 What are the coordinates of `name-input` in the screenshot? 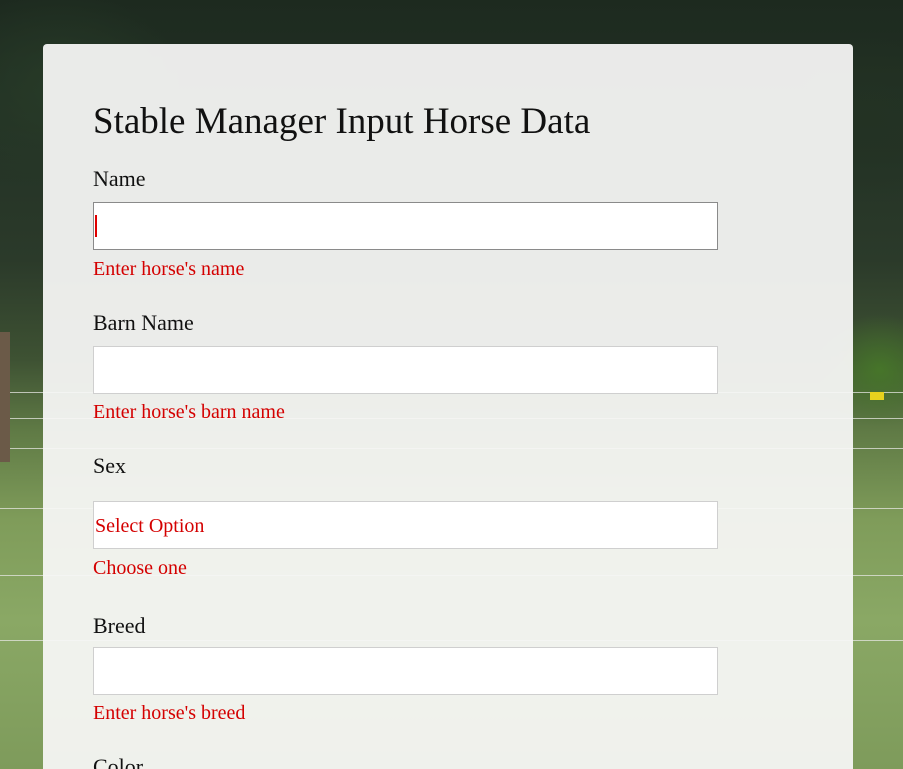 It's located at (405, 226).